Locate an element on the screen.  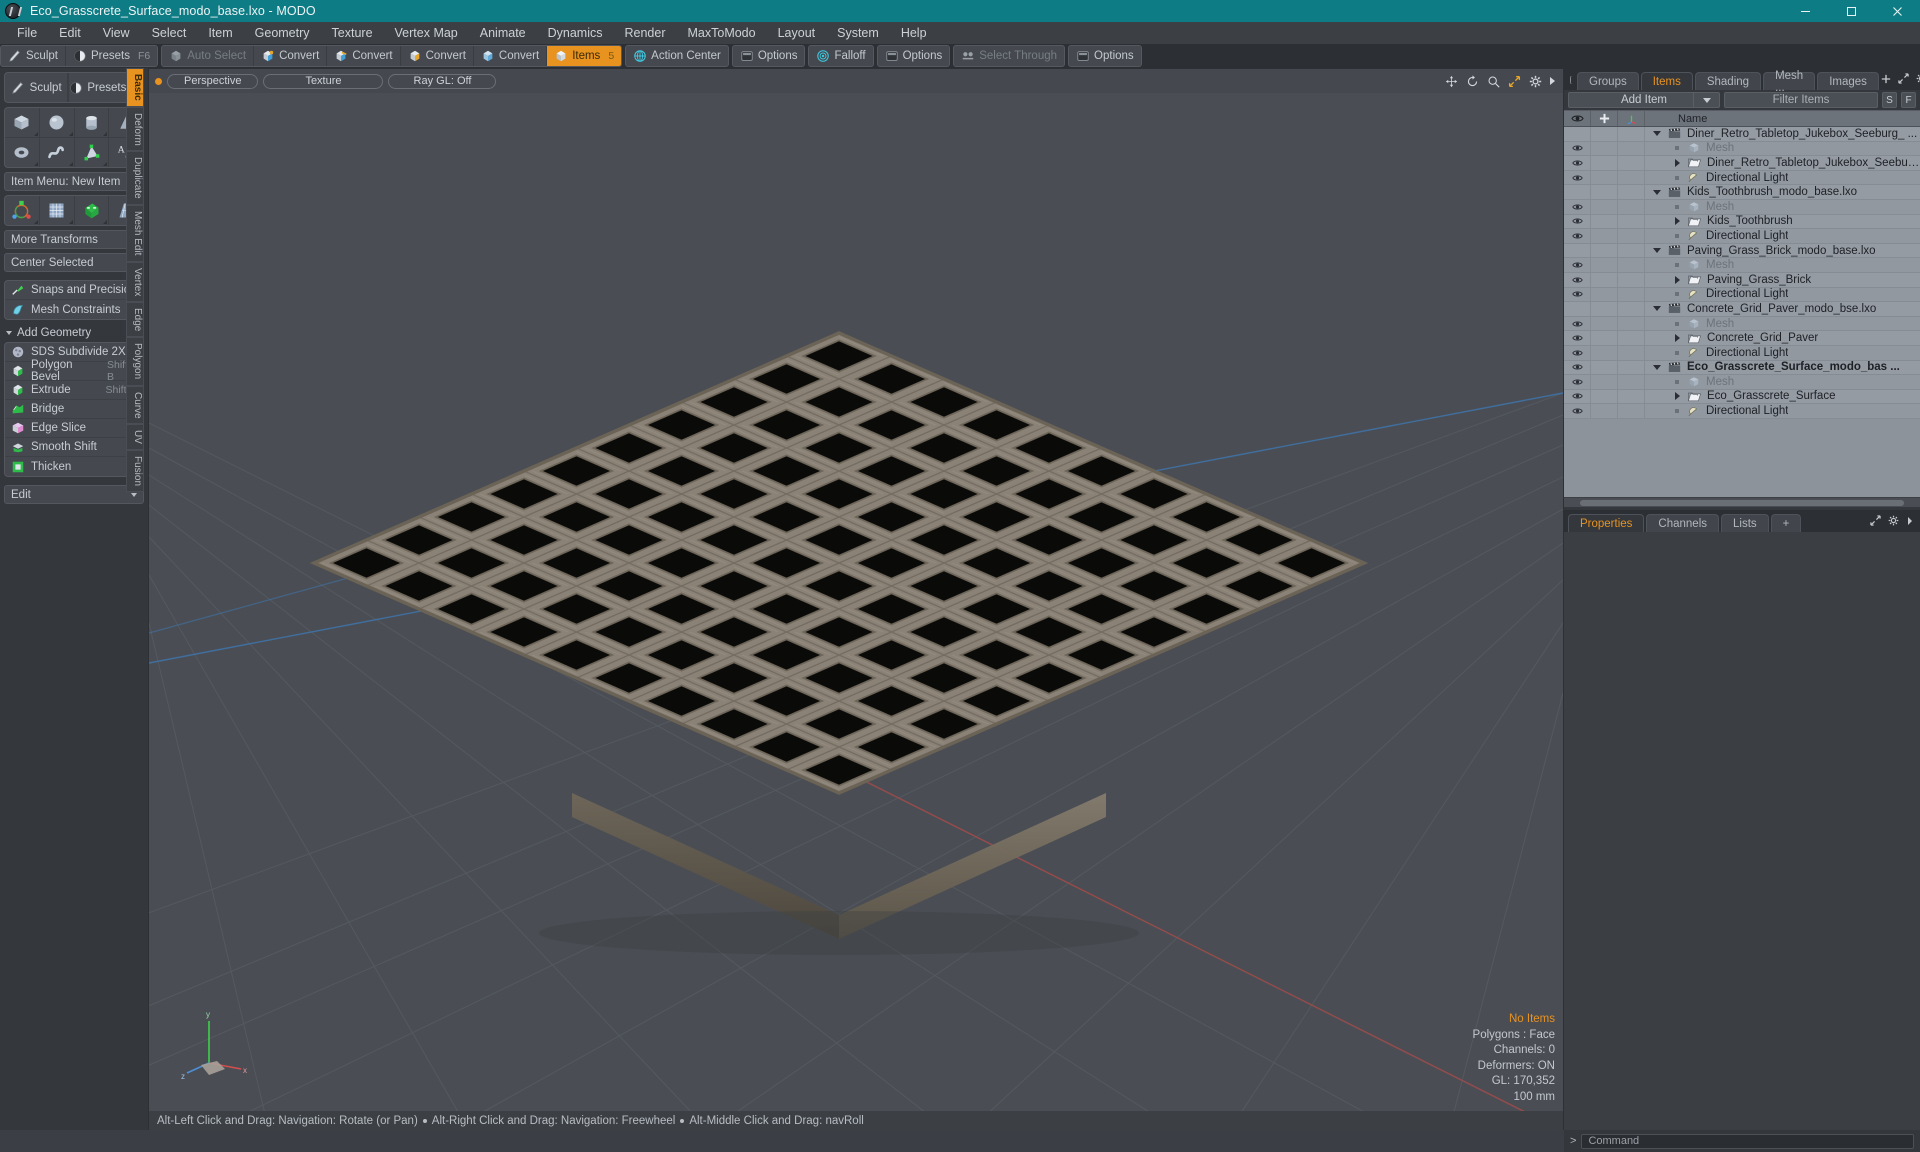
toolbar-sculpt-button: Sculpt is located at coordinates (33, 56).